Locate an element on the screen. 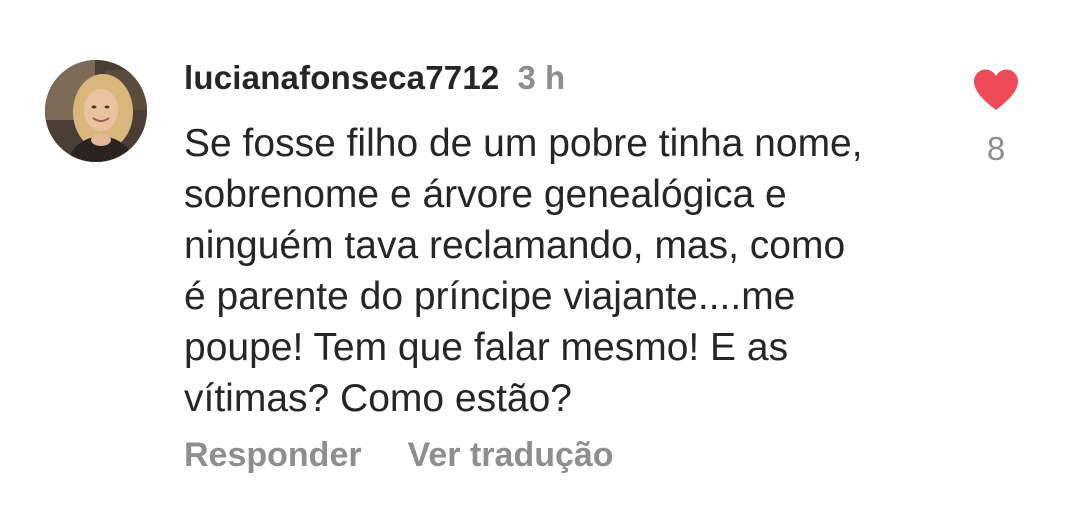 This screenshot has height=505, width=1080. avatar is located at coordinates (96, 111).